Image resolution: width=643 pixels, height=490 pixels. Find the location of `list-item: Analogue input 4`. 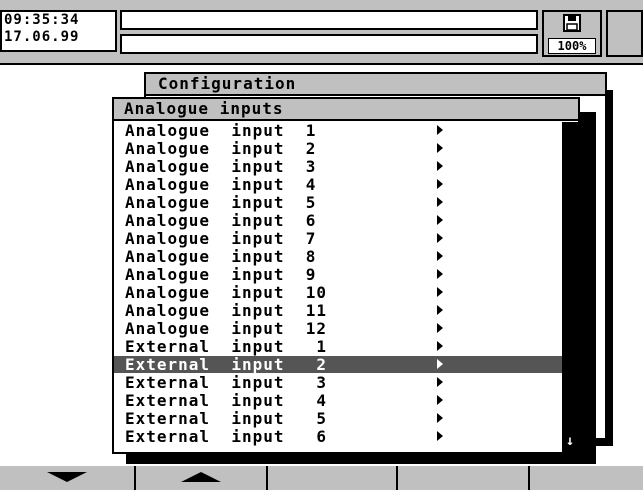

list-item: Analogue input 4 is located at coordinates (338, 184).